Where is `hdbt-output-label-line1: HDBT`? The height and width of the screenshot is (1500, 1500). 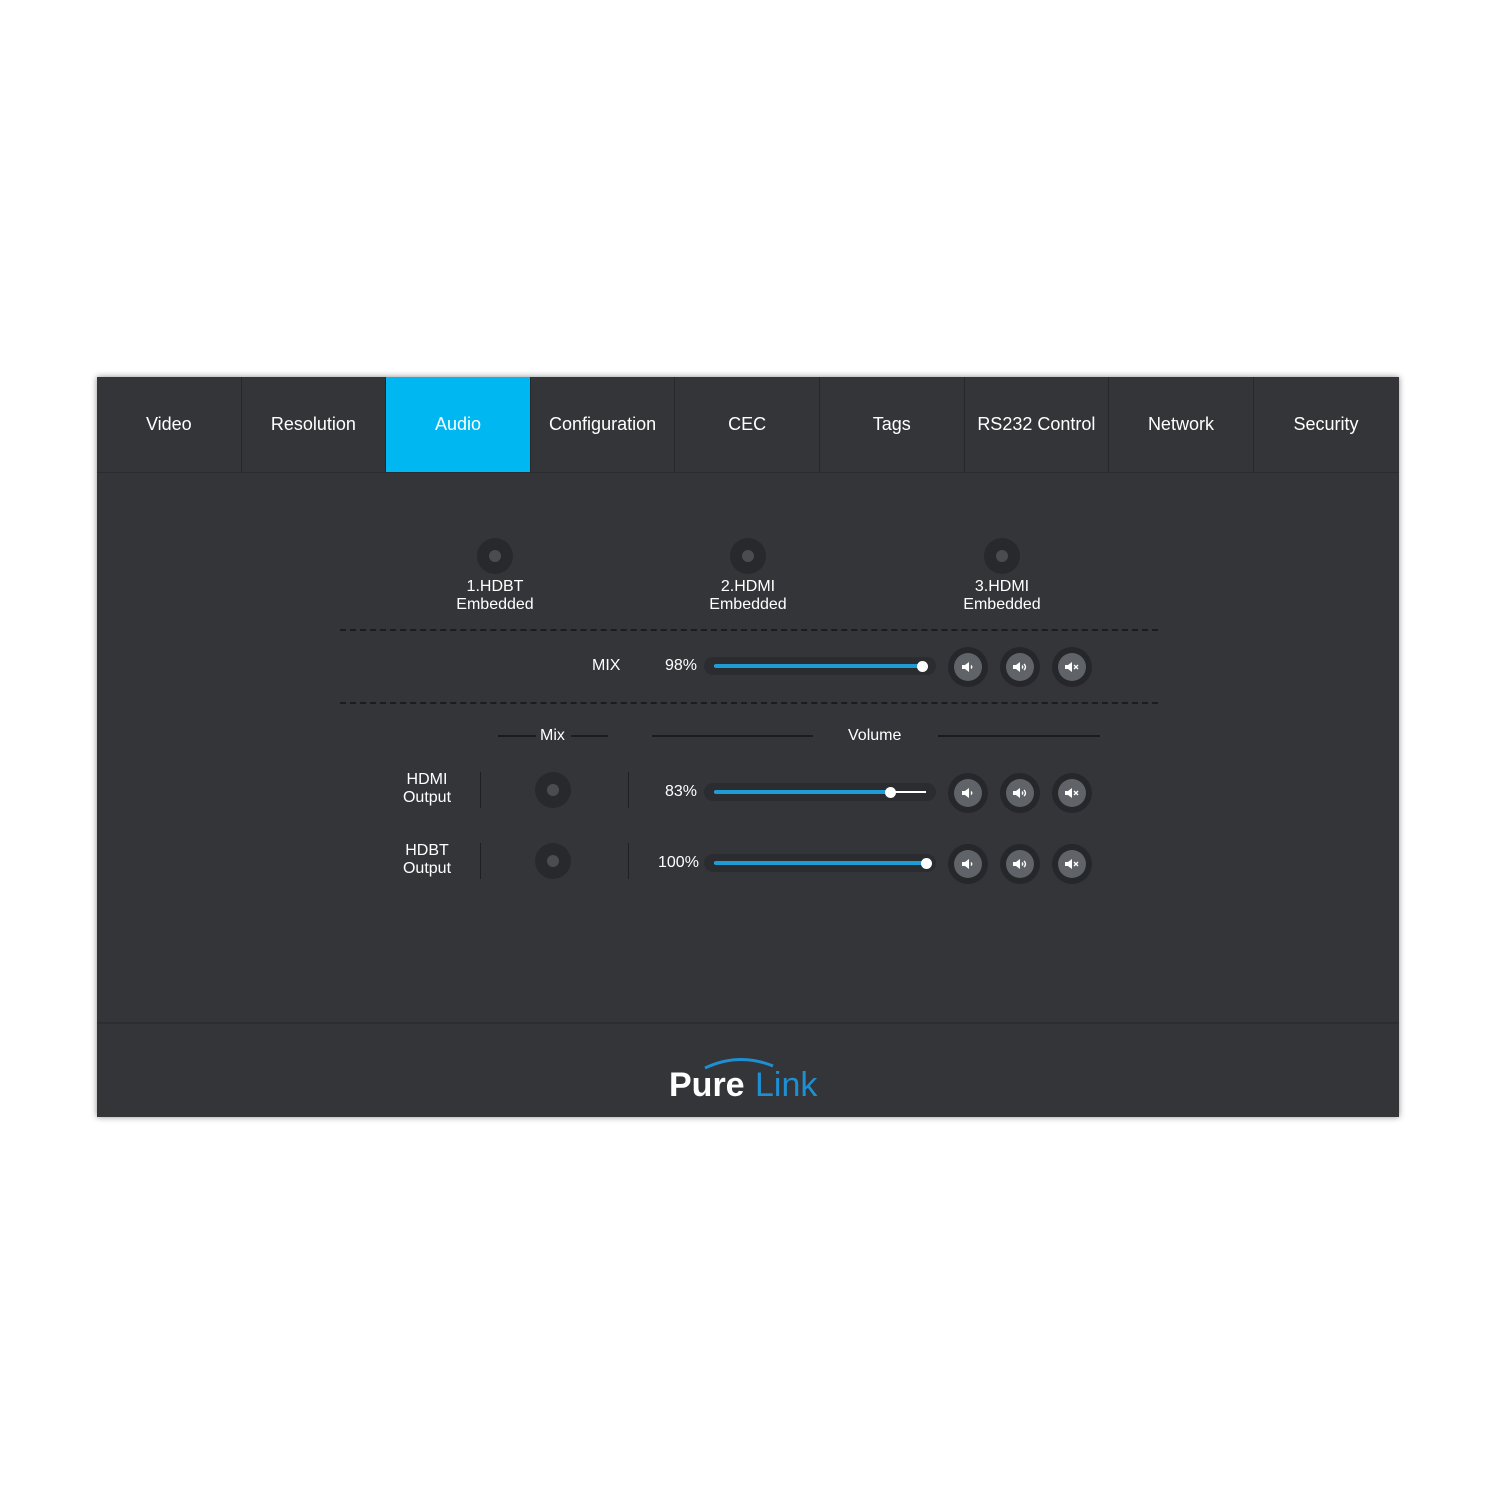 hdbt-output-label-line1: HDBT is located at coordinates (427, 850).